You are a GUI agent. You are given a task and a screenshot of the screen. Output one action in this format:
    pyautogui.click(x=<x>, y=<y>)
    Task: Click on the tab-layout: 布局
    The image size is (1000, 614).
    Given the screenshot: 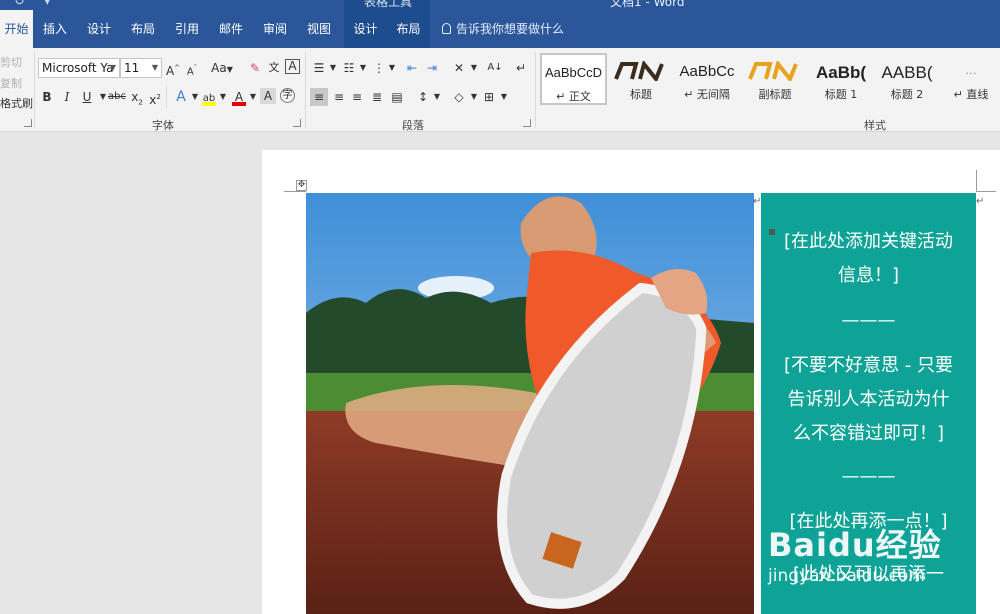 What is the action you would take?
    pyautogui.click(x=143, y=29)
    